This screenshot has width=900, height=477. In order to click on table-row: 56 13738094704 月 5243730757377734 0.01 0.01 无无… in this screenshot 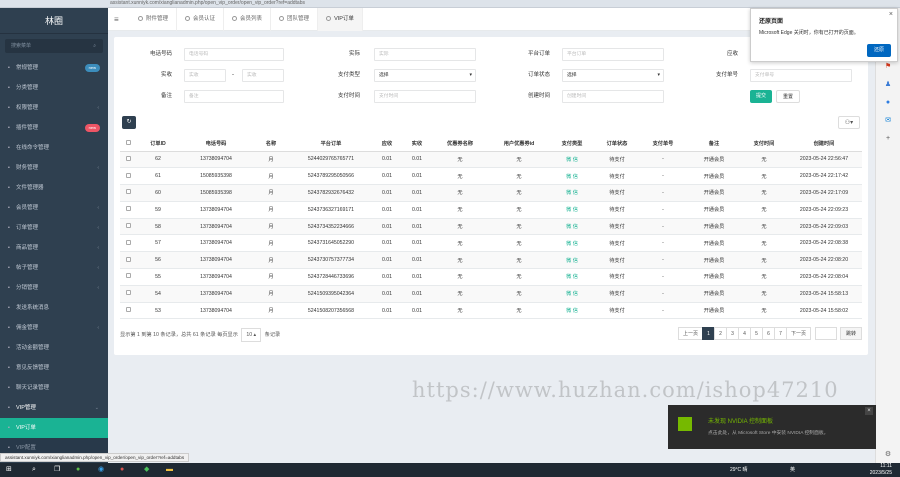, I will do `click(491, 260)`.